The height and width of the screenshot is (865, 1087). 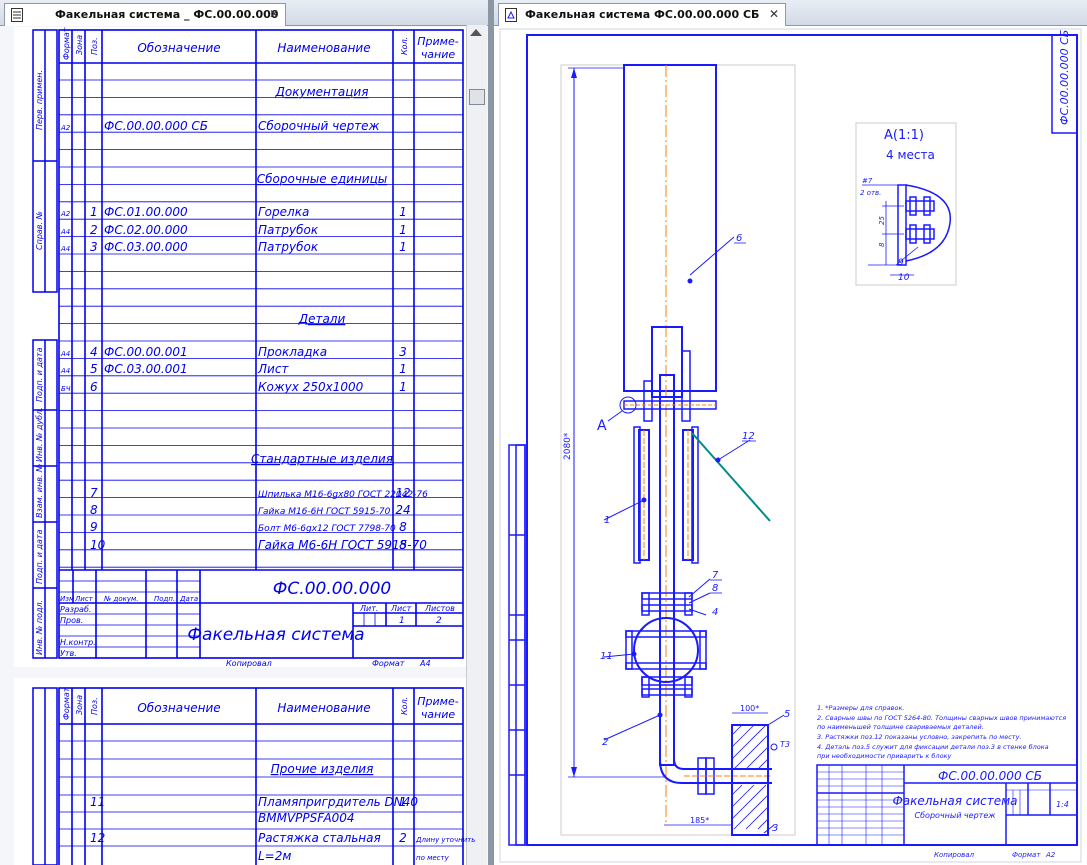 What do you see at coordinates (311, 387) in the screenshot?
I see `row-name-cell: Кожух 250х1000` at bounding box center [311, 387].